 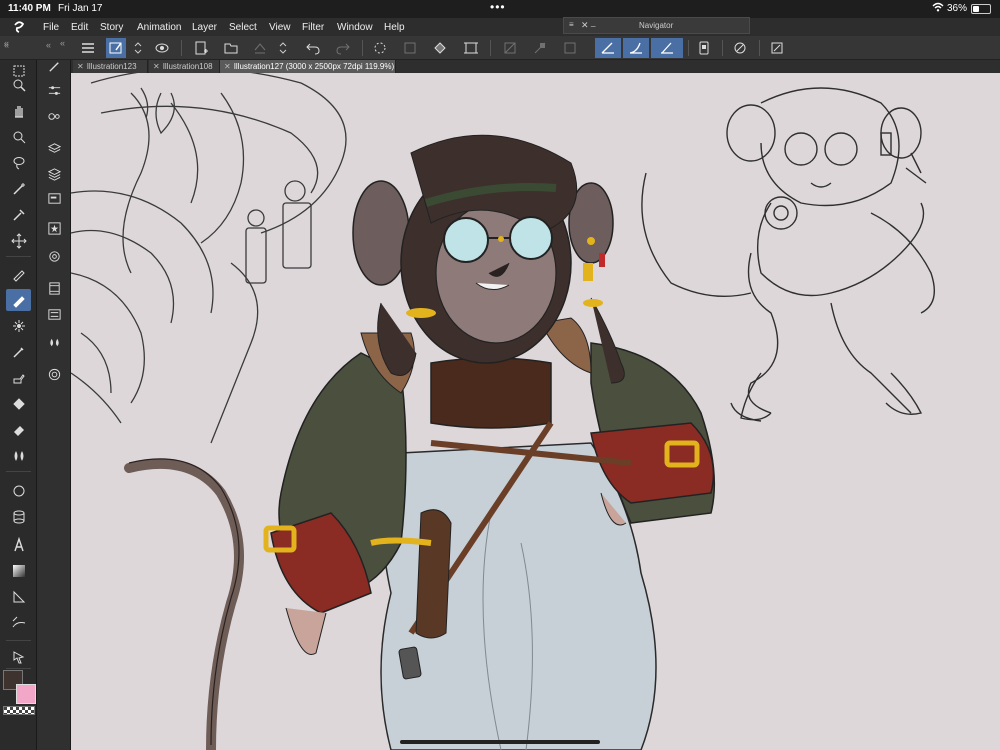 What do you see at coordinates (394, 27) in the screenshot?
I see `menu-help: Help` at bounding box center [394, 27].